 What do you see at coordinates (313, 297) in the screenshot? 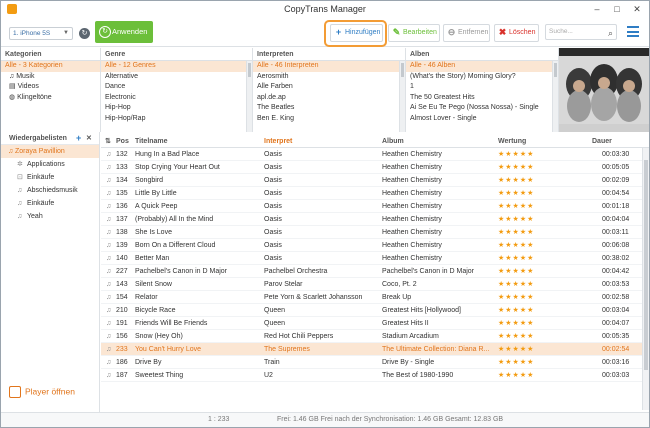
I see `cell-artist: Pete Yorn & Scarlett Johansson` at bounding box center [313, 297].